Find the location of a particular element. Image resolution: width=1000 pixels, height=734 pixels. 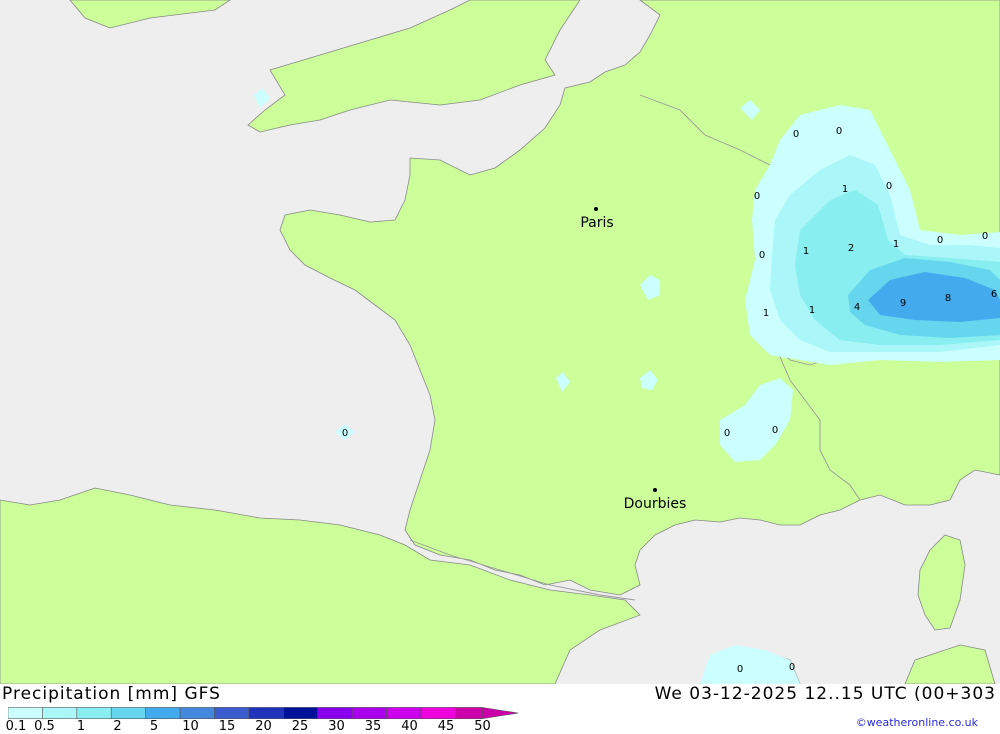

legend-tick-label: 1 is located at coordinates (81, 726).